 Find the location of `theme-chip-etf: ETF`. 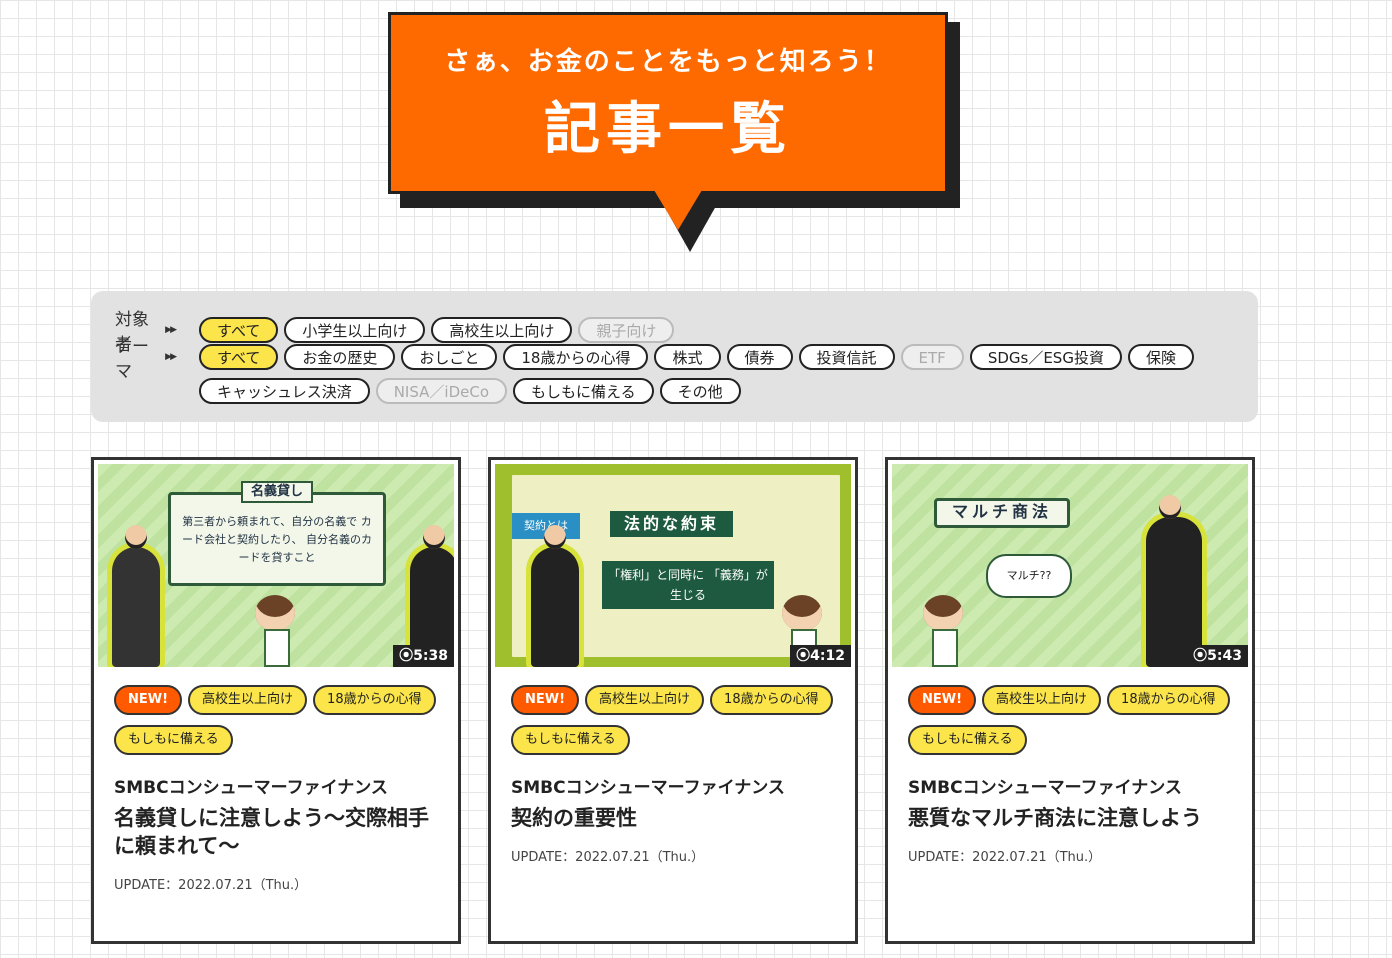

theme-chip-etf: ETF is located at coordinates (932, 357).